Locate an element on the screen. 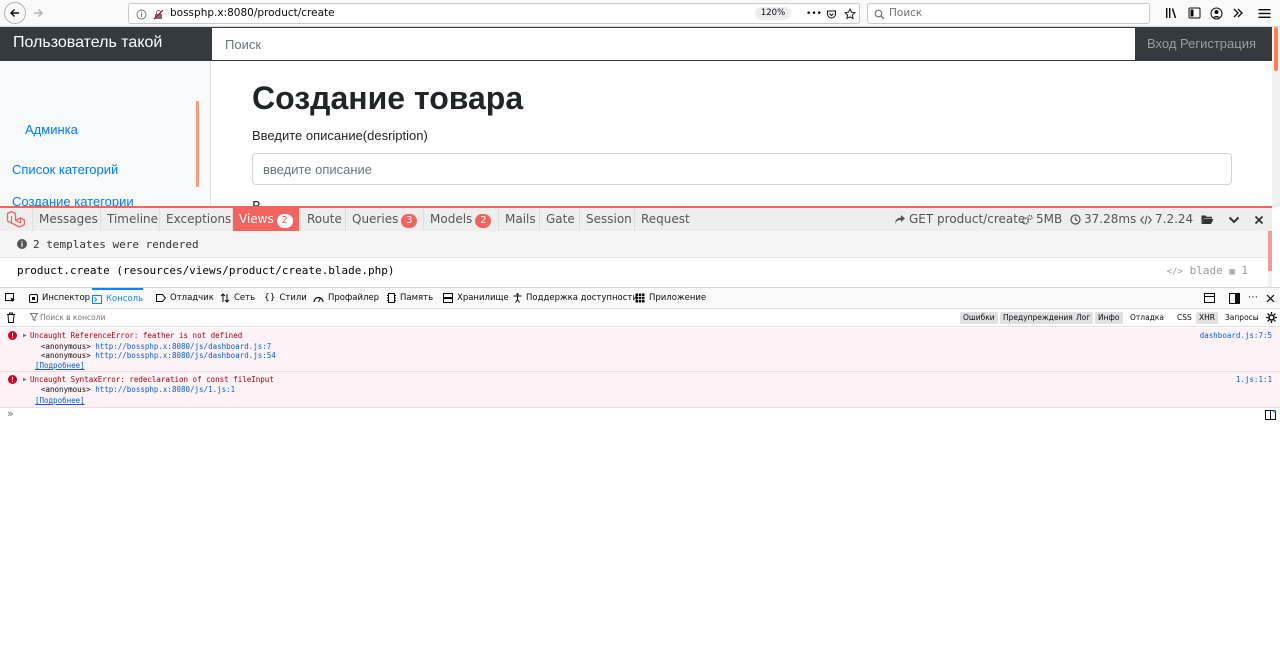 This screenshot has width=1280, height=666. error-source-link: dashboard.js:7:5 is located at coordinates (1236, 335).